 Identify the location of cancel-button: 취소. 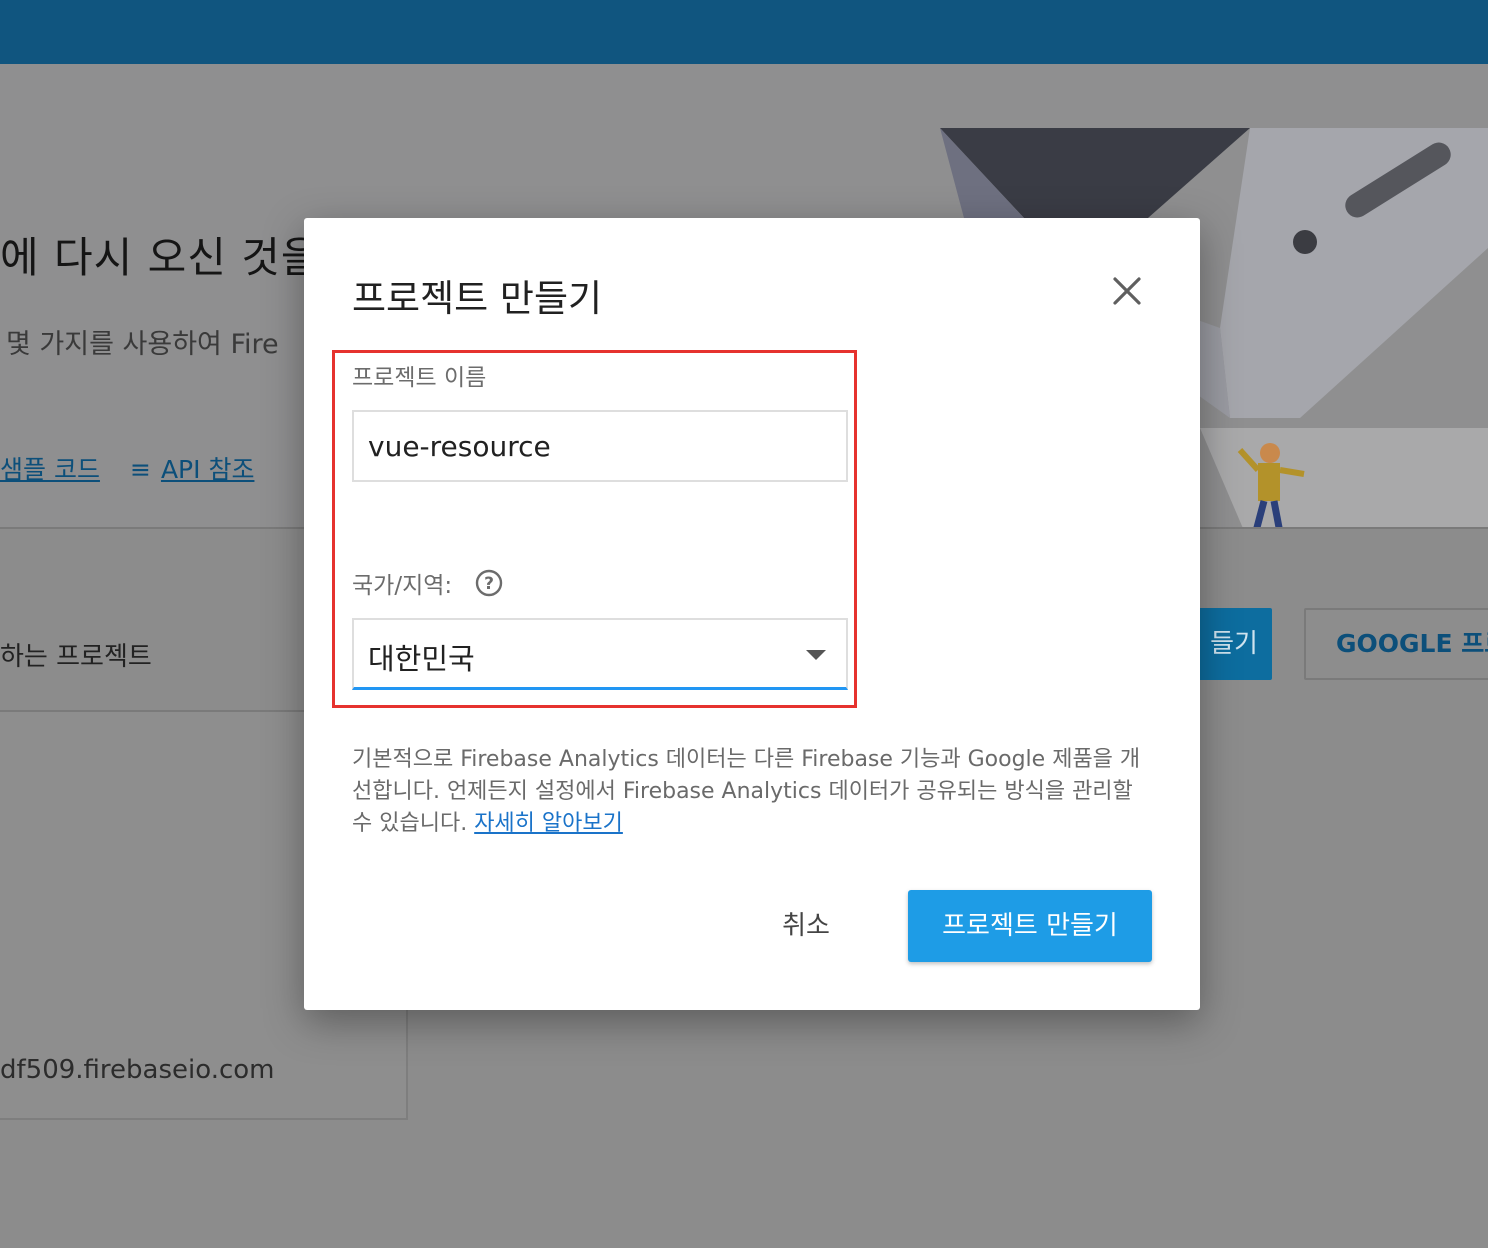
(806, 926).